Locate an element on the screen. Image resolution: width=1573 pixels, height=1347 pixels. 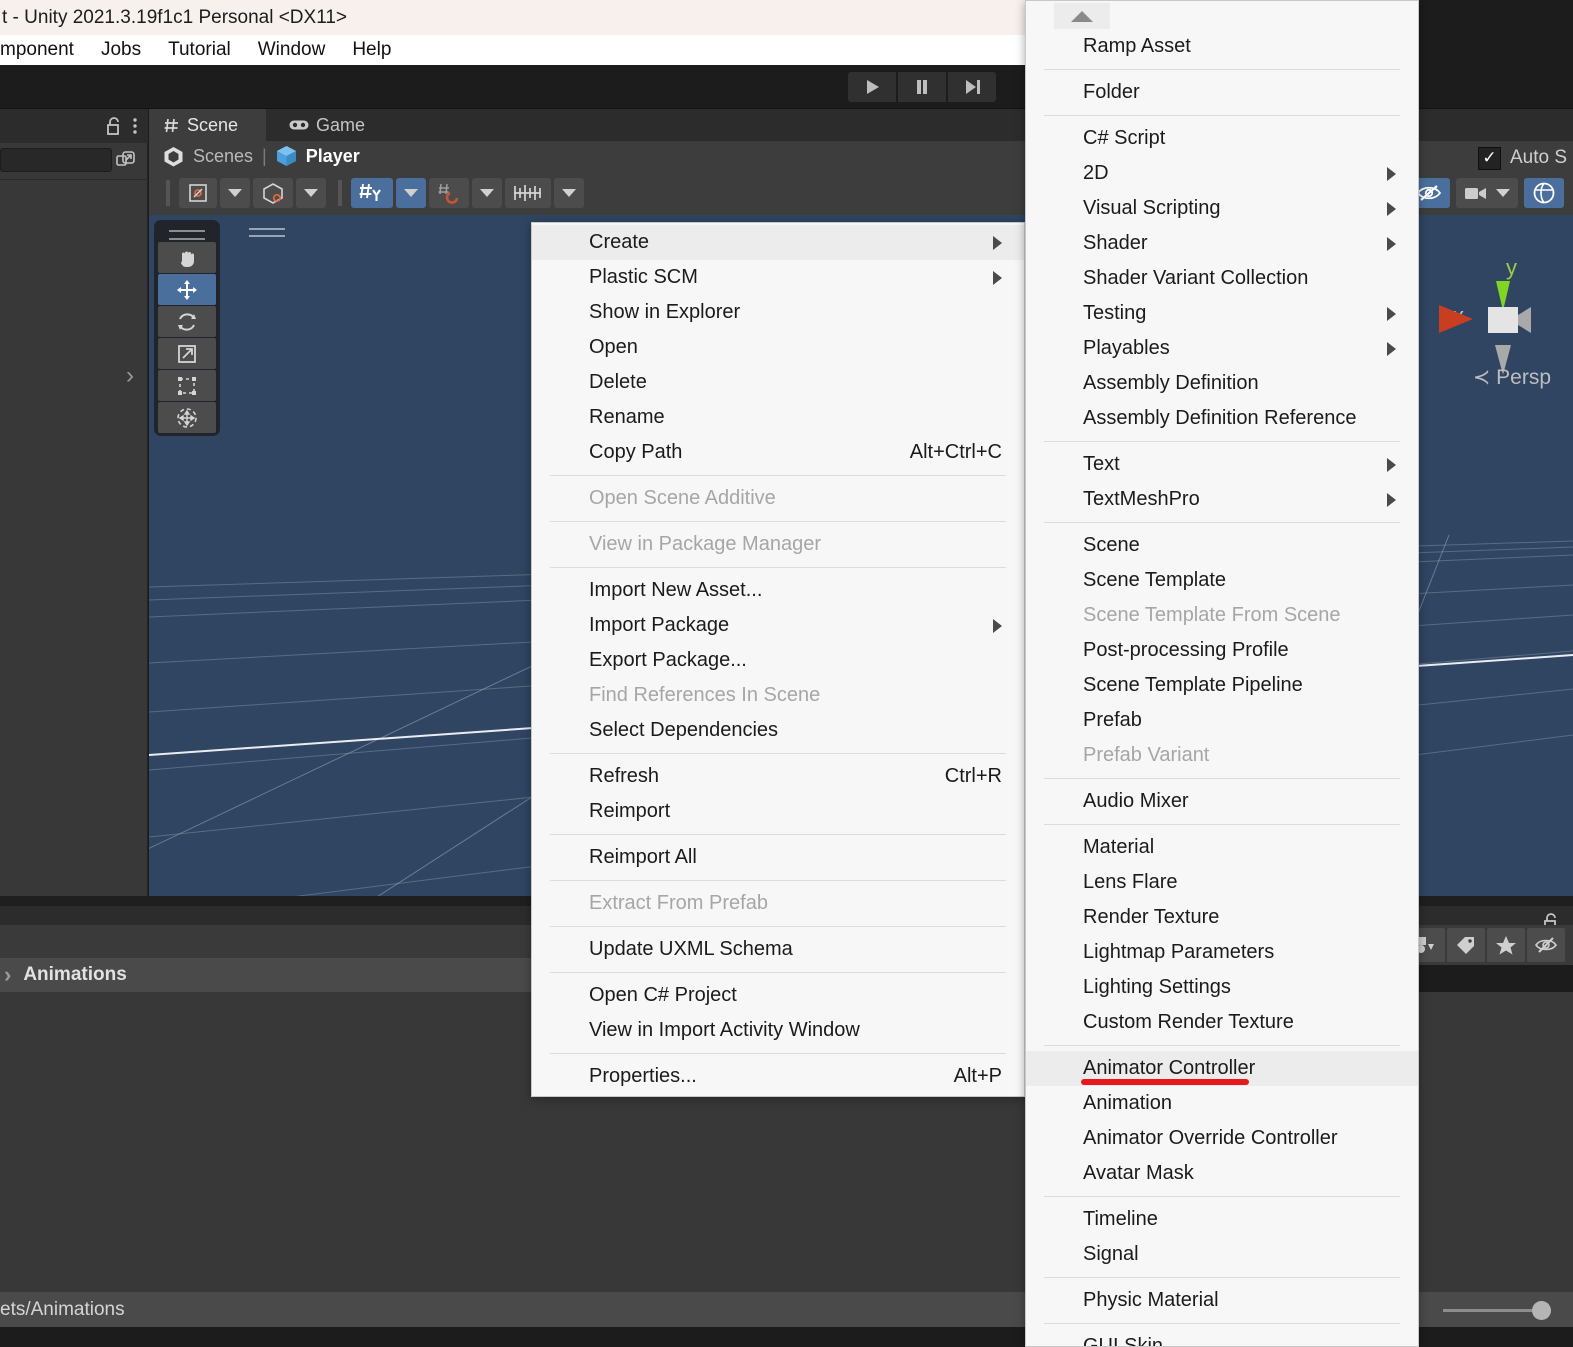
grid-axis-y-button is located at coordinates (372, 193).